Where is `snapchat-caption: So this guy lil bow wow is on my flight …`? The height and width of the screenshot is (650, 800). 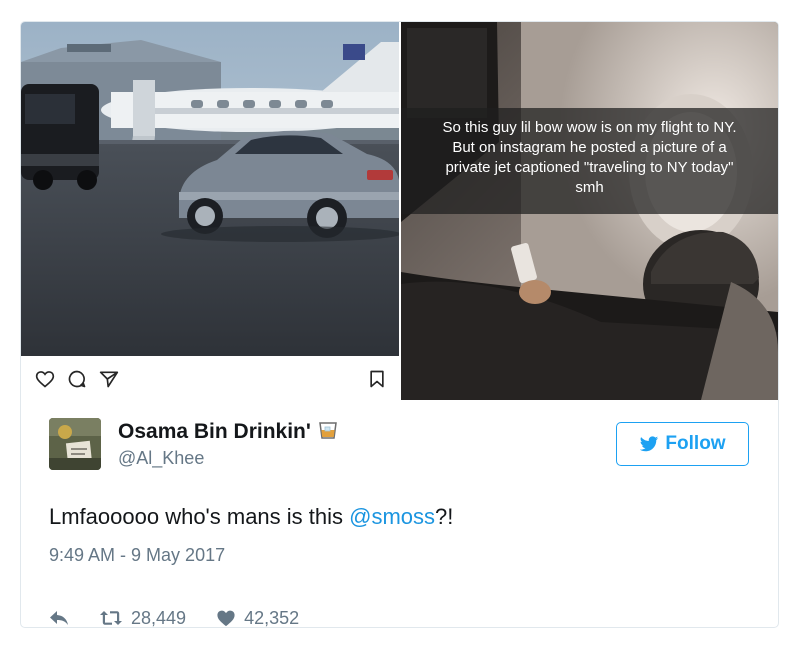 snapchat-caption: So this guy lil bow wow is on my flight … is located at coordinates (589, 157).